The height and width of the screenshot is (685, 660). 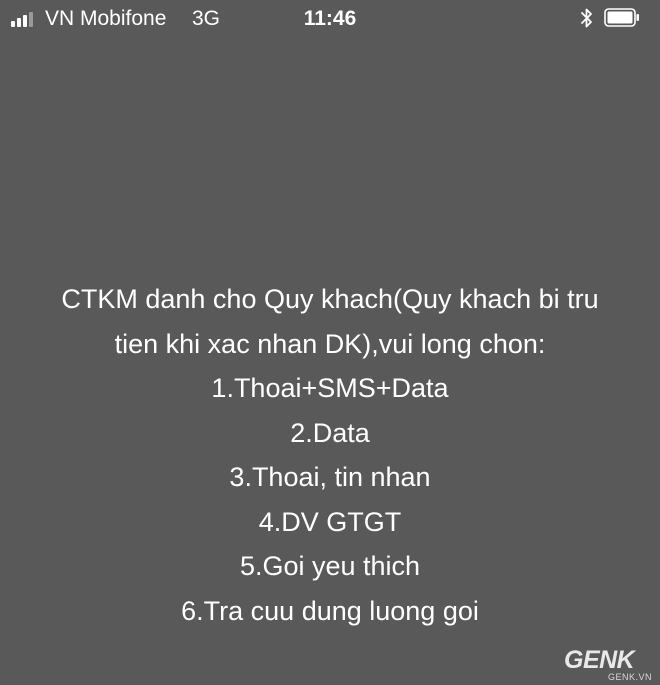 I want to click on genk-watermark-logo: GENK GENK.VN, so click(x=608, y=664).